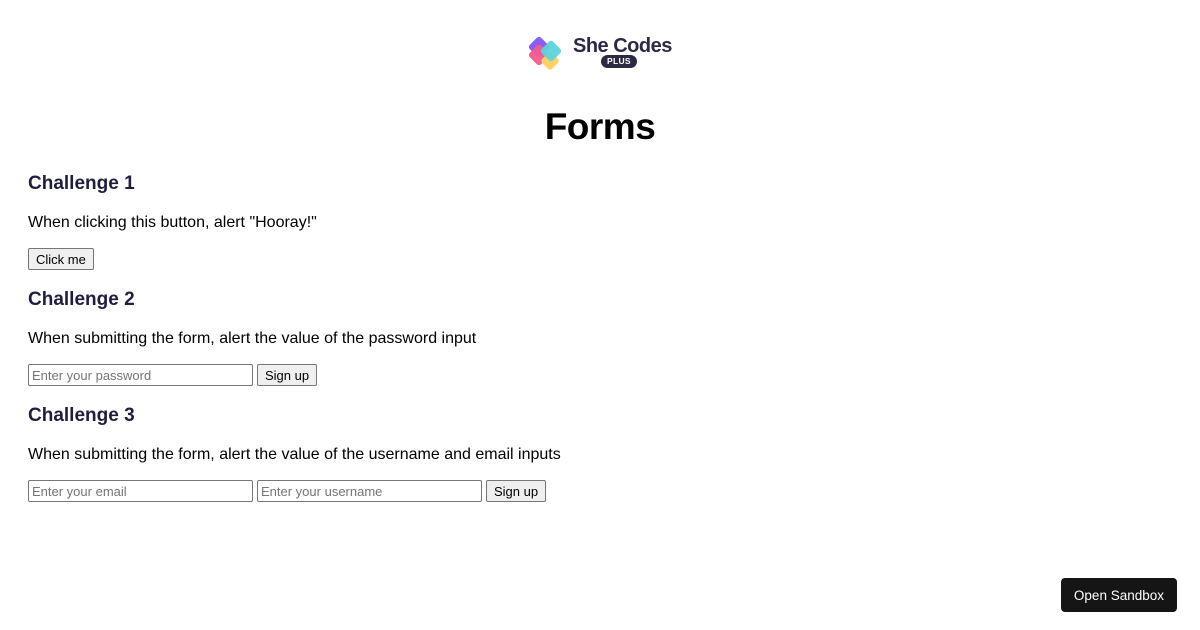  I want to click on signup-button: Sign up, so click(516, 491).